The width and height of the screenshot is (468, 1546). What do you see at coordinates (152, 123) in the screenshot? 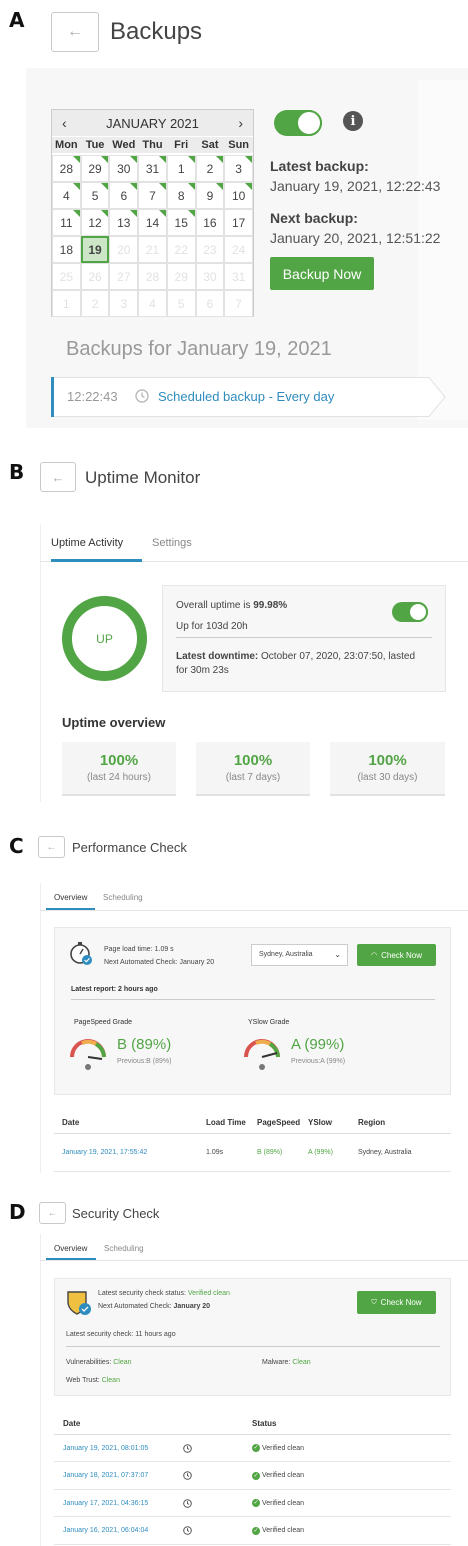
I see `calendar-month-label: JANUARY 2021` at bounding box center [152, 123].